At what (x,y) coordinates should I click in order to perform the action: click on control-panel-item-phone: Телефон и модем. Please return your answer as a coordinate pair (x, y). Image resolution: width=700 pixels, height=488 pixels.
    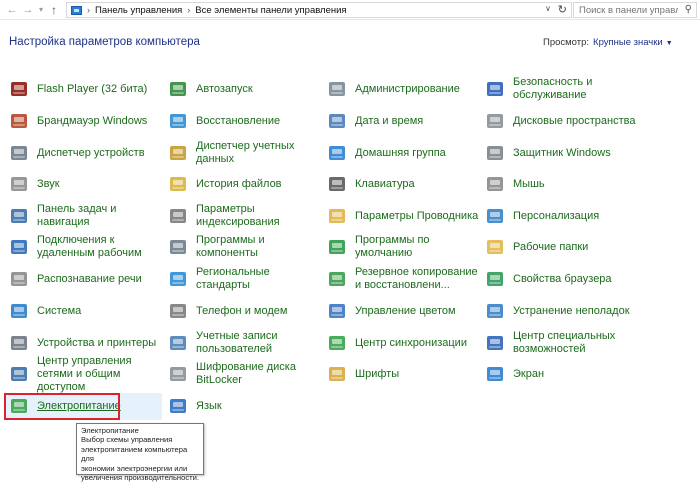
    Looking at the image, I should click on (244, 311).